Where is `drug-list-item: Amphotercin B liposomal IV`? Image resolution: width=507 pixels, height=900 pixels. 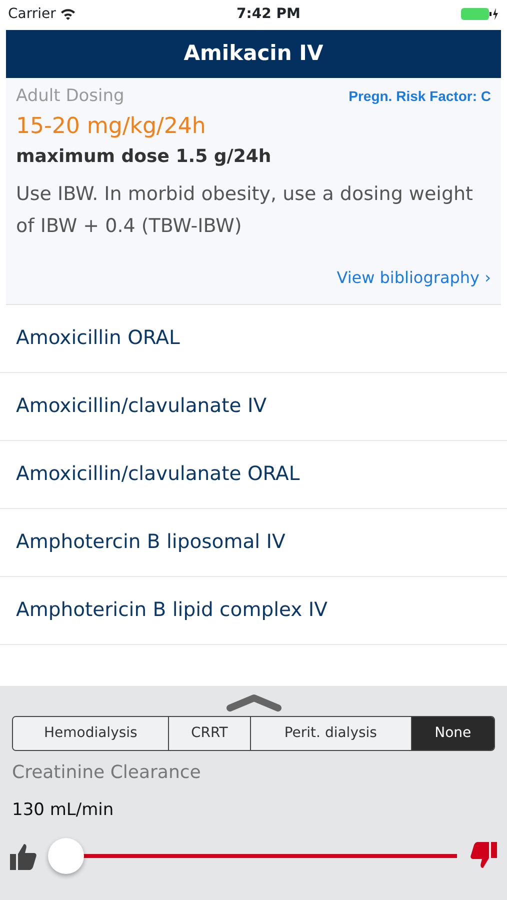
drug-list-item: Amphotercin B liposomal IV is located at coordinates (253, 542).